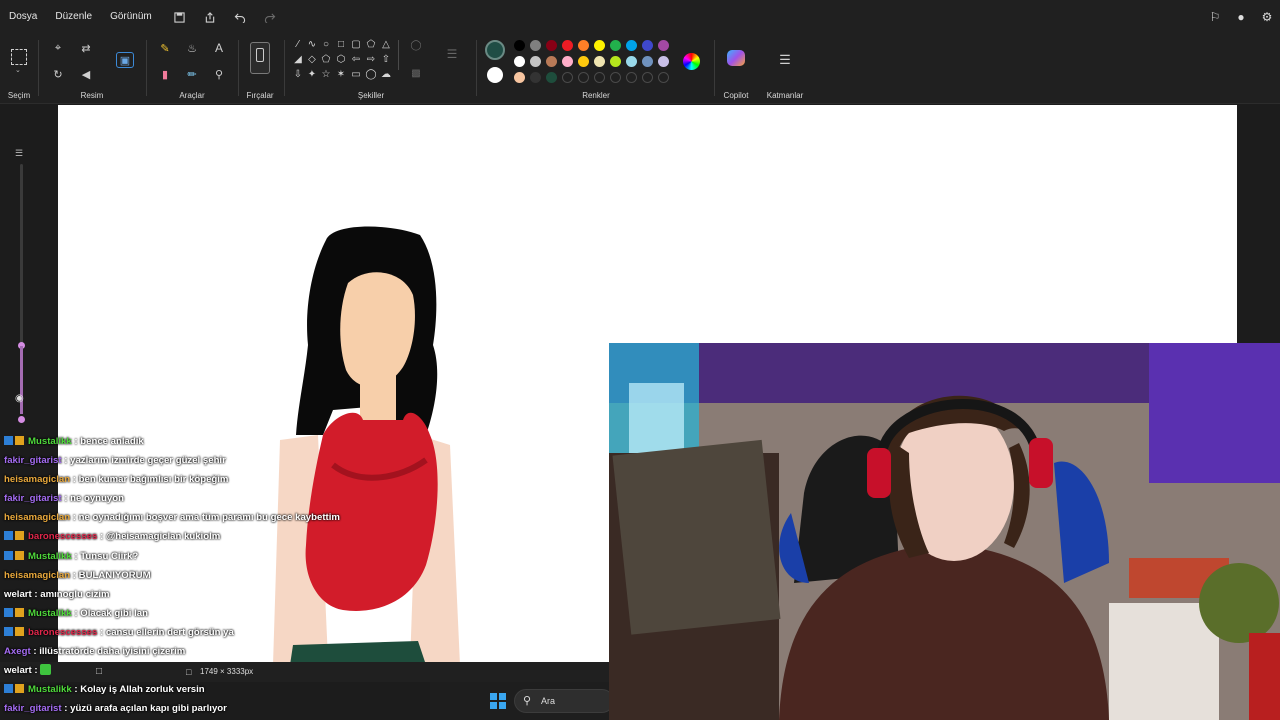  Describe the element at coordinates (23, 17) in the screenshot. I see `menu-file: Dosya` at that location.